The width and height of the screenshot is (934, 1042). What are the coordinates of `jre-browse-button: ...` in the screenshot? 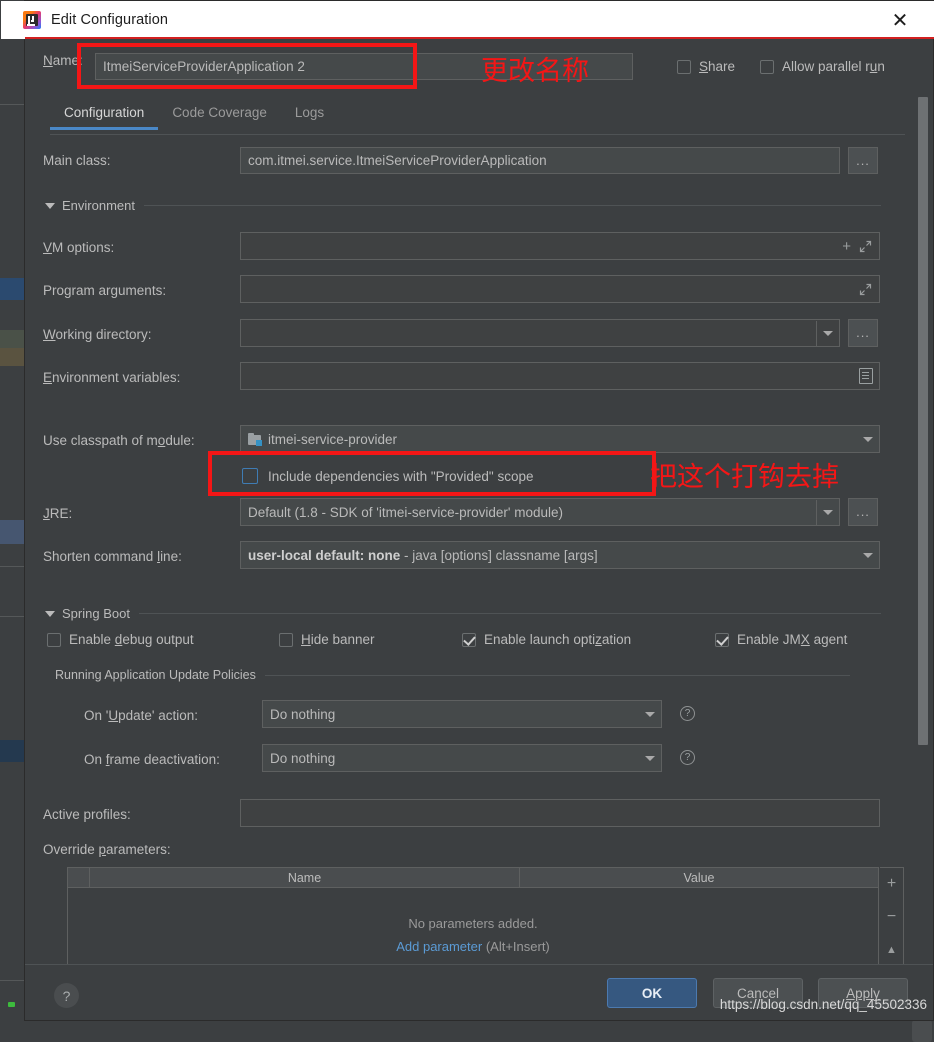 It's located at (863, 512).